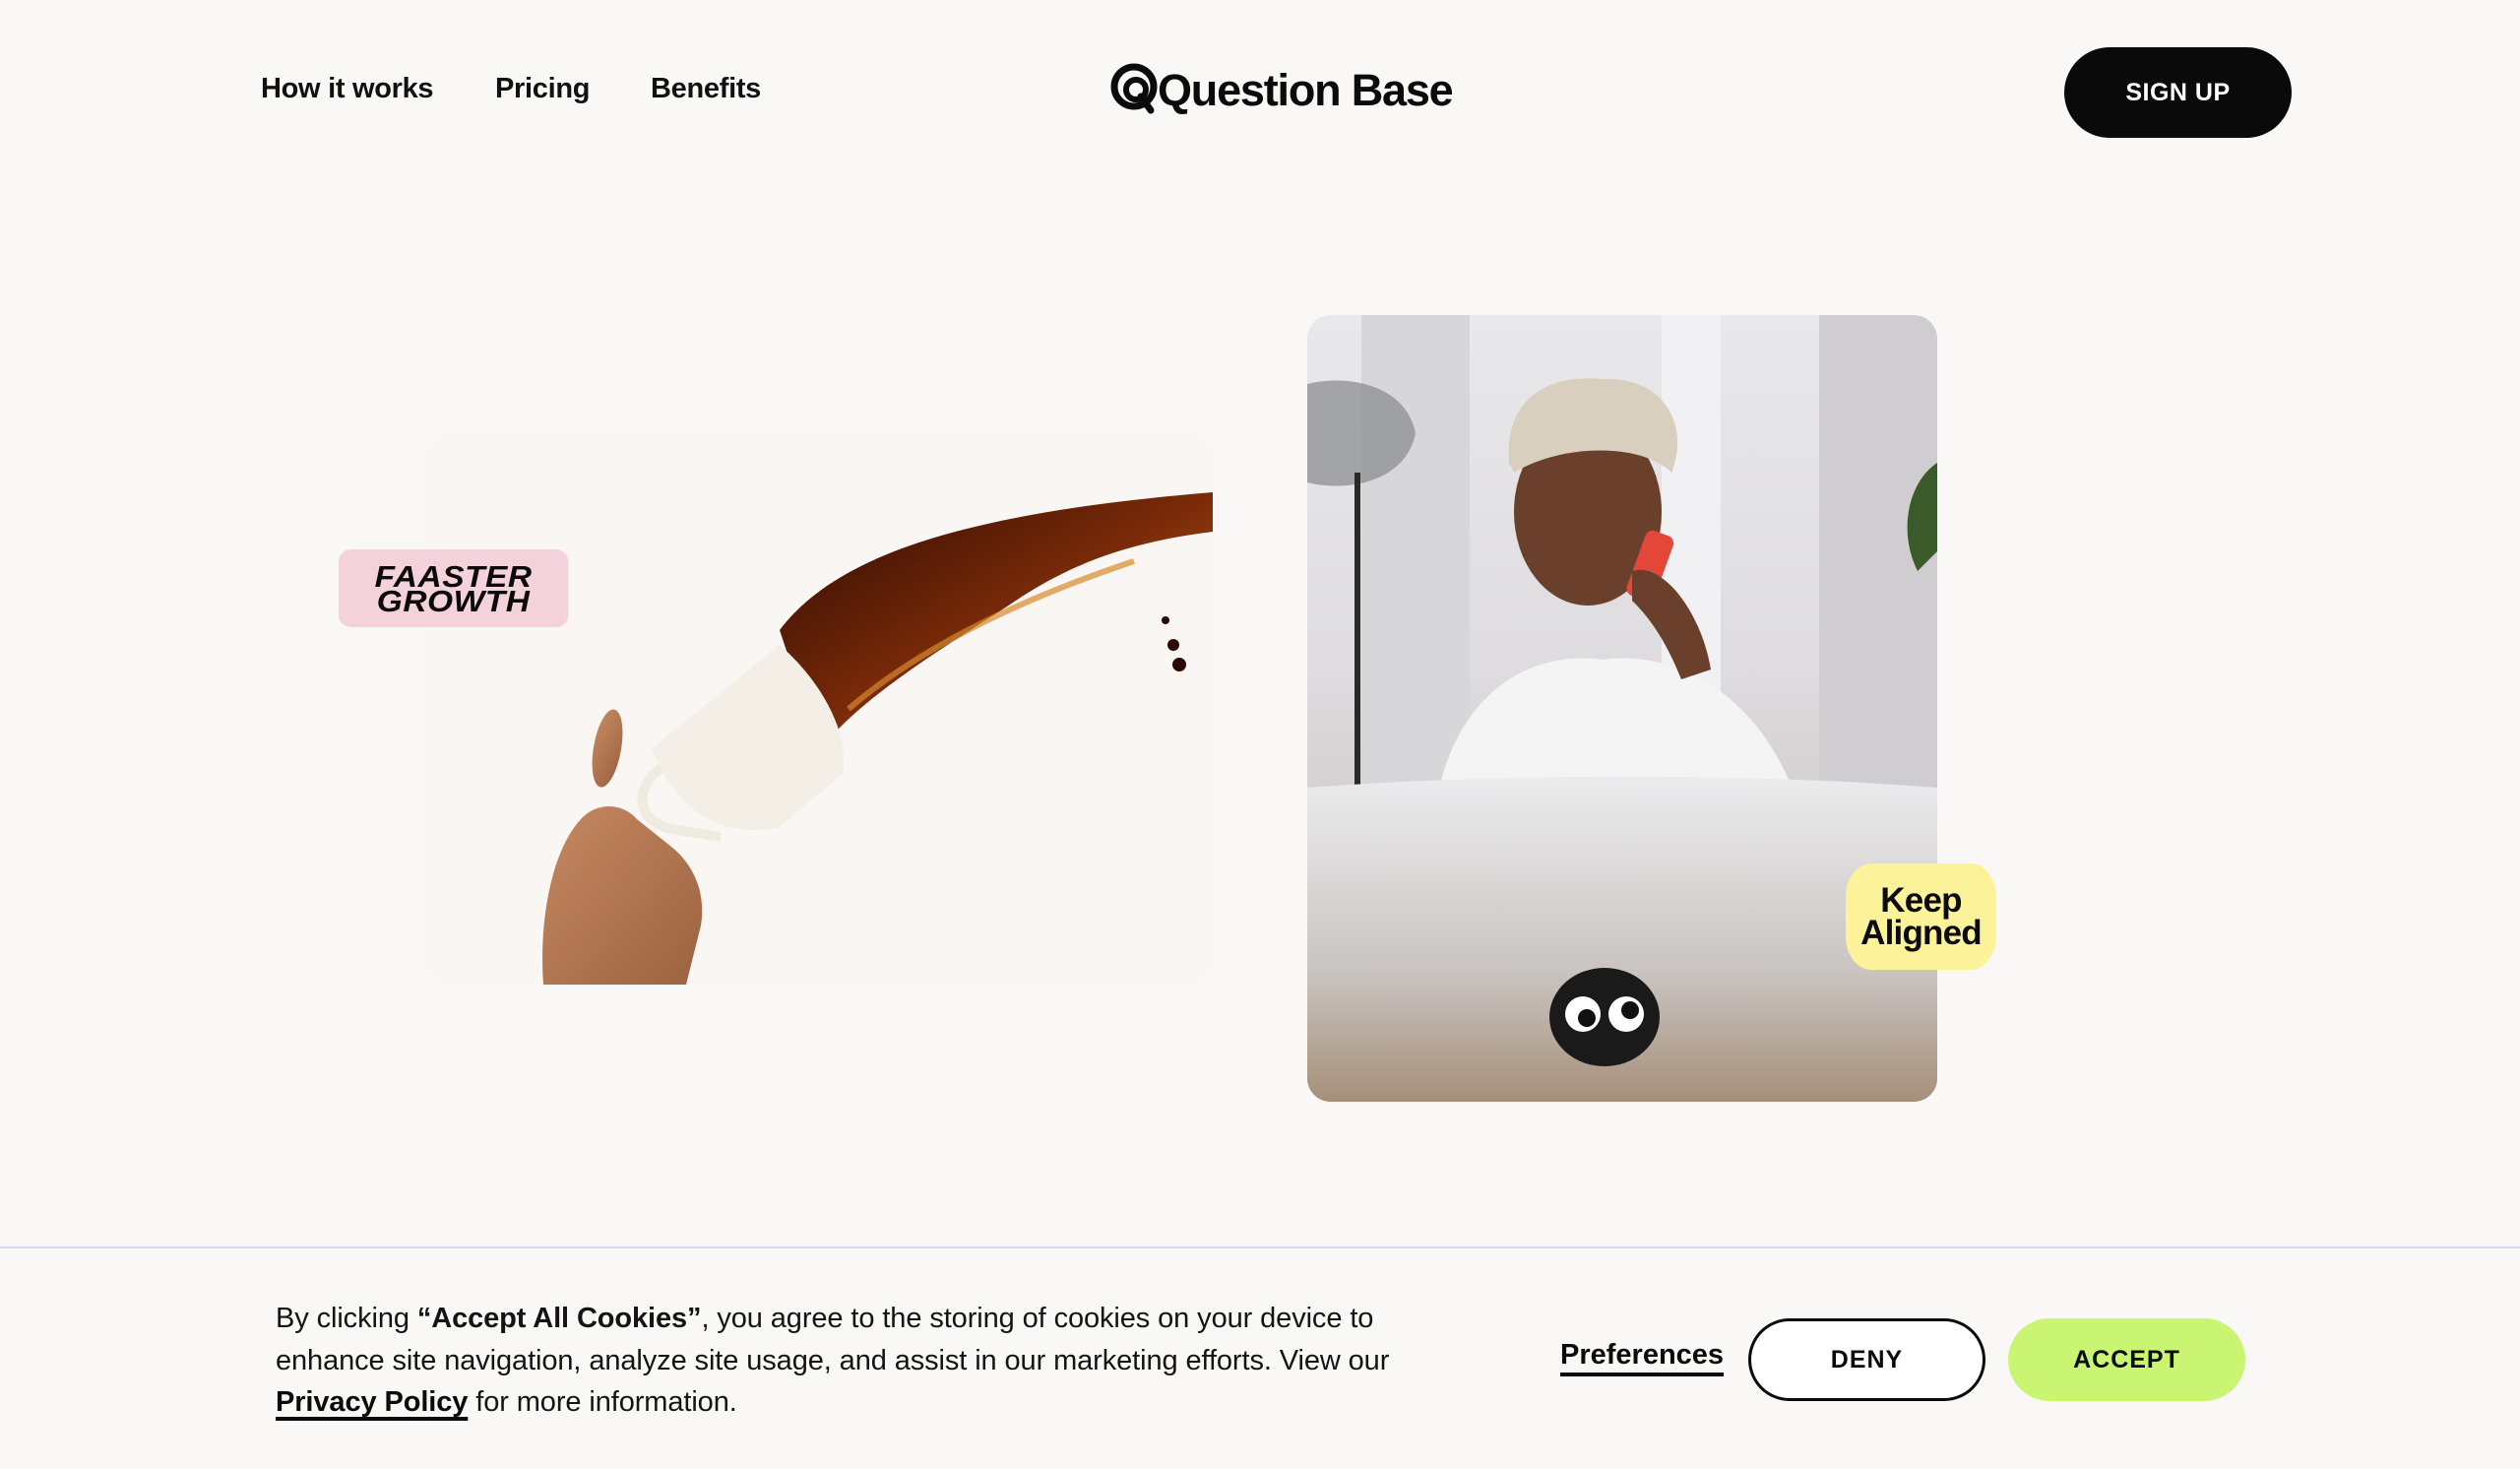 This screenshot has width=2520, height=1469. I want to click on coffee-image, so click(819, 709).